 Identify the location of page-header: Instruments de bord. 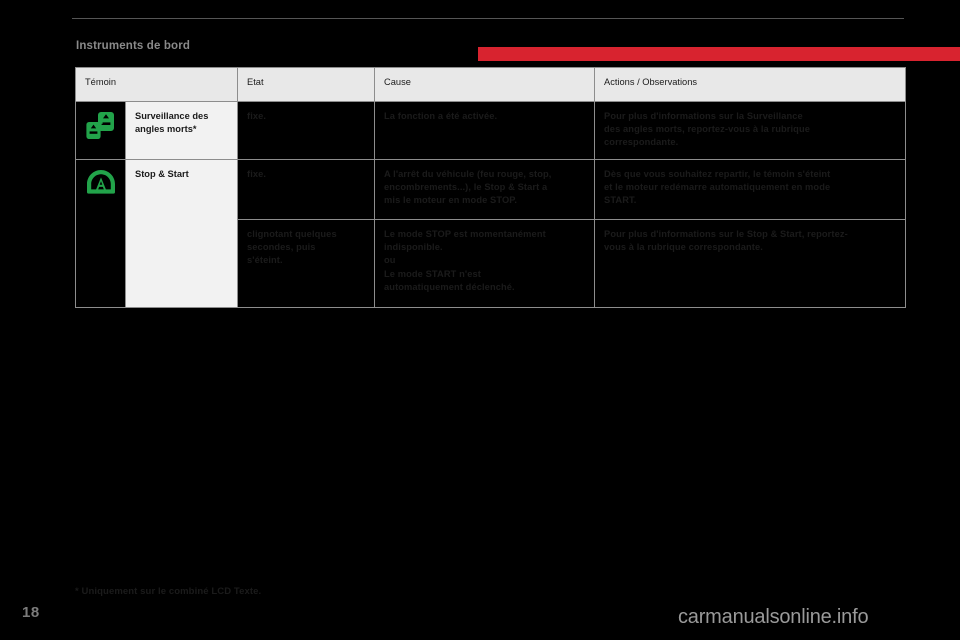
(480, 39).